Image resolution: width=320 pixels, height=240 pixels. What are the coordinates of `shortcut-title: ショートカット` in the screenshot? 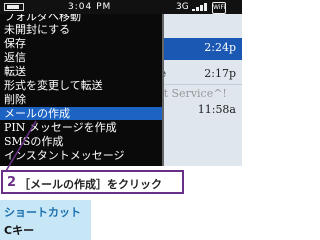 It's located at (42, 212).